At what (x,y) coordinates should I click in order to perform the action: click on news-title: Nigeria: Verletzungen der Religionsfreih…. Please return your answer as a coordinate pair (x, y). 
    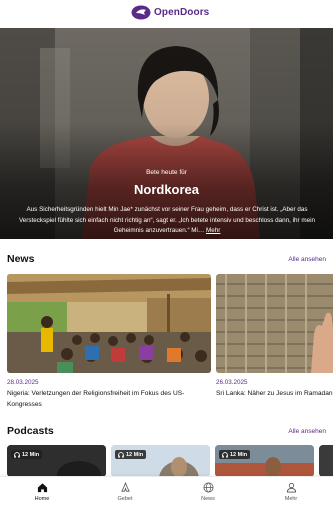
    Looking at the image, I should click on (96, 399).